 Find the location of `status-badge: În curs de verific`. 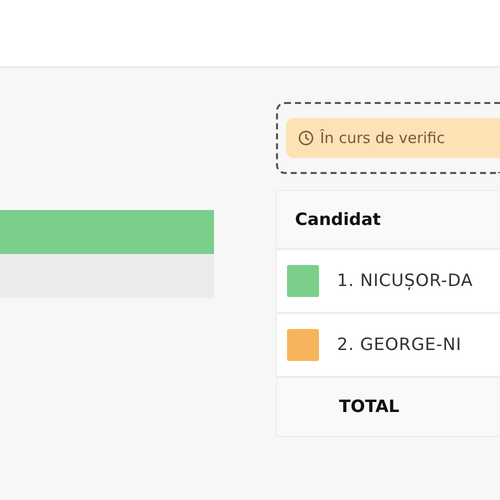

status-badge: În curs de verific is located at coordinates (393, 138).